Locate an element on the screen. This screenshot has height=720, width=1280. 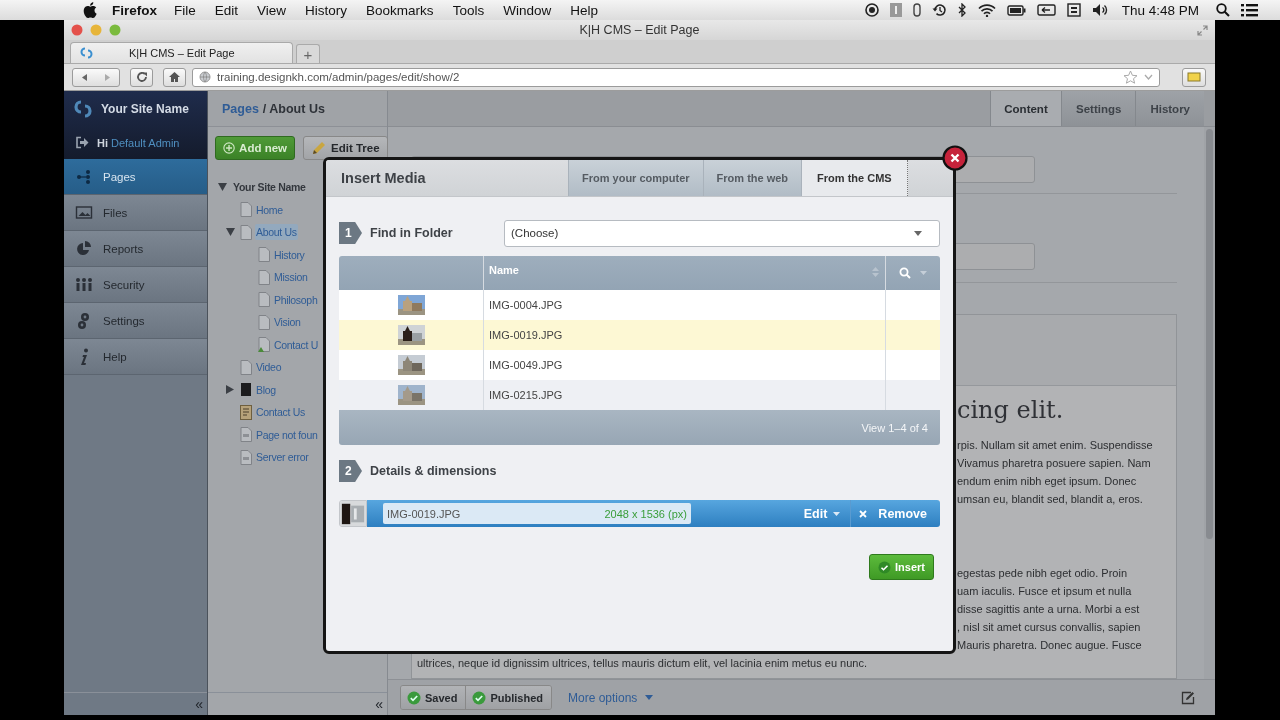
nav-item: Help is located at coordinates (135, 357).